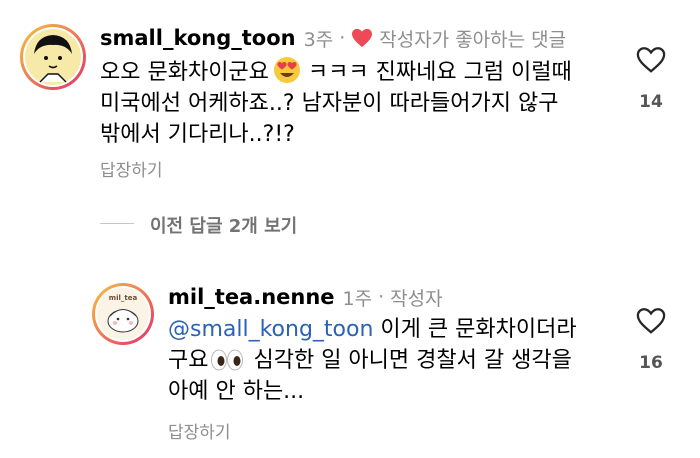 The width and height of the screenshot is (700, 458). I want to click on reply-avatar: mil_tea, so click(123, 314).